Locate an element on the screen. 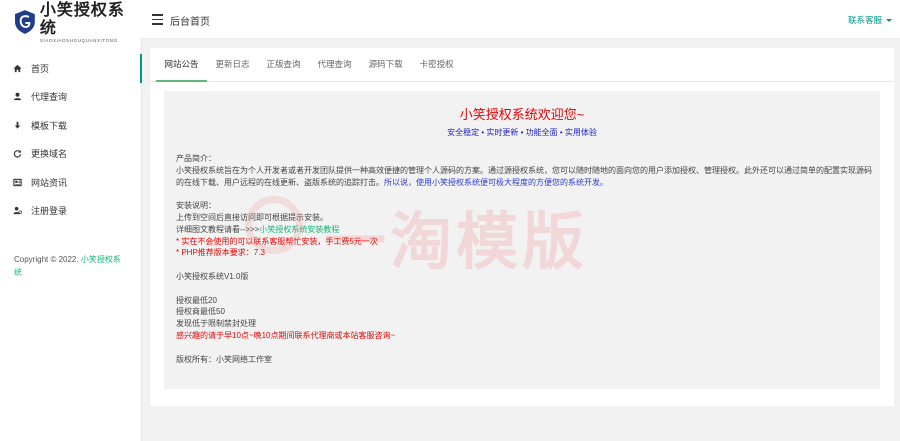  sidebar-item-label: 代理查询 is located at coordinates (49, 97).